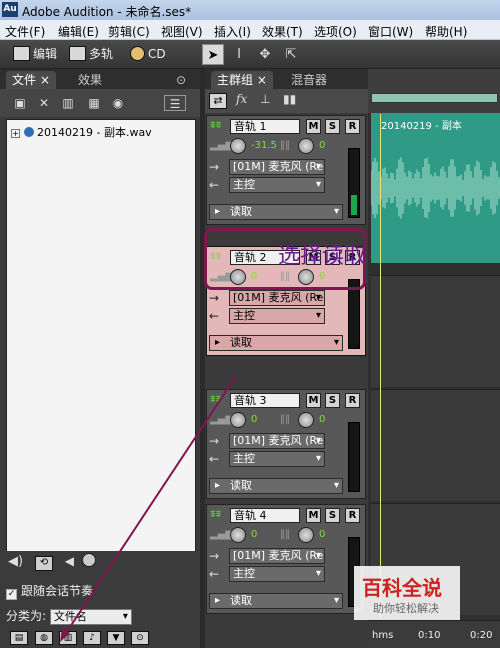 This screenshot has height=648, width=500. Describe the element at coordinates (175, 103) in the screenshot. I see `view-options-icon: ☰` at that location.